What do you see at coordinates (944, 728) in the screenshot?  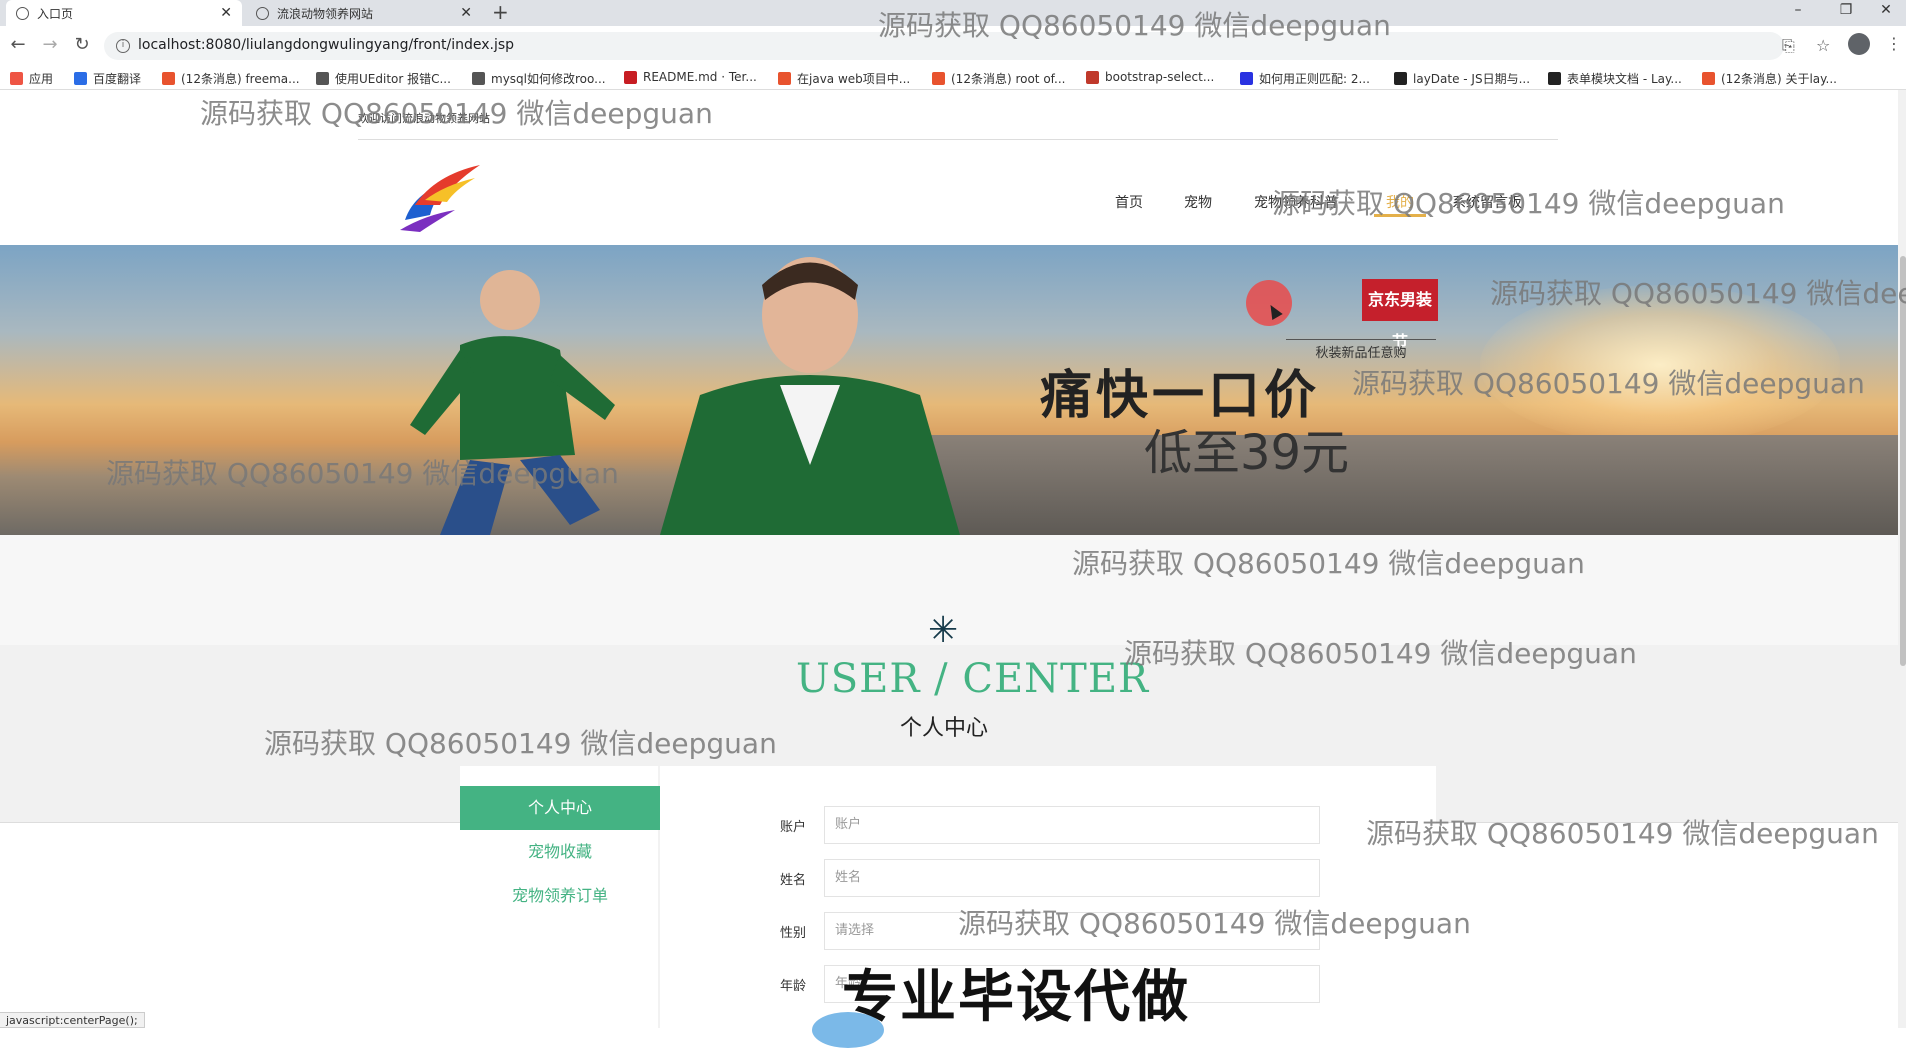 I see `section-title-cn: 个人中心` at bounding box center [944, 728].